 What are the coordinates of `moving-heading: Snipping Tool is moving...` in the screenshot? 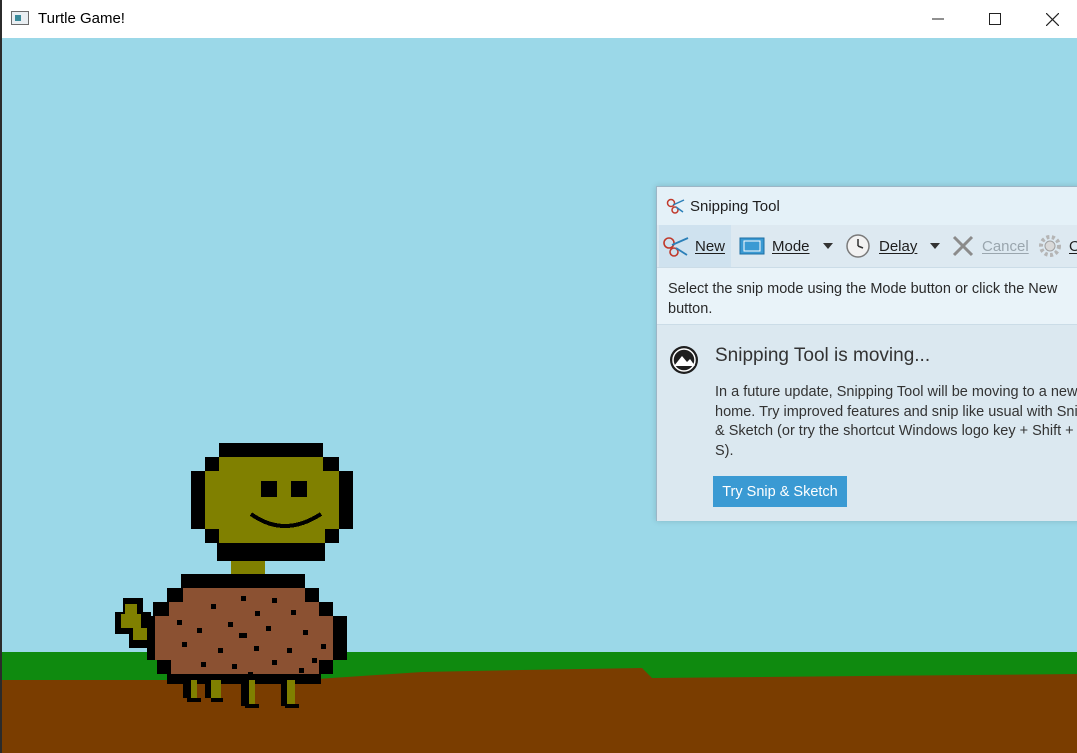 It's located at (823, 355).